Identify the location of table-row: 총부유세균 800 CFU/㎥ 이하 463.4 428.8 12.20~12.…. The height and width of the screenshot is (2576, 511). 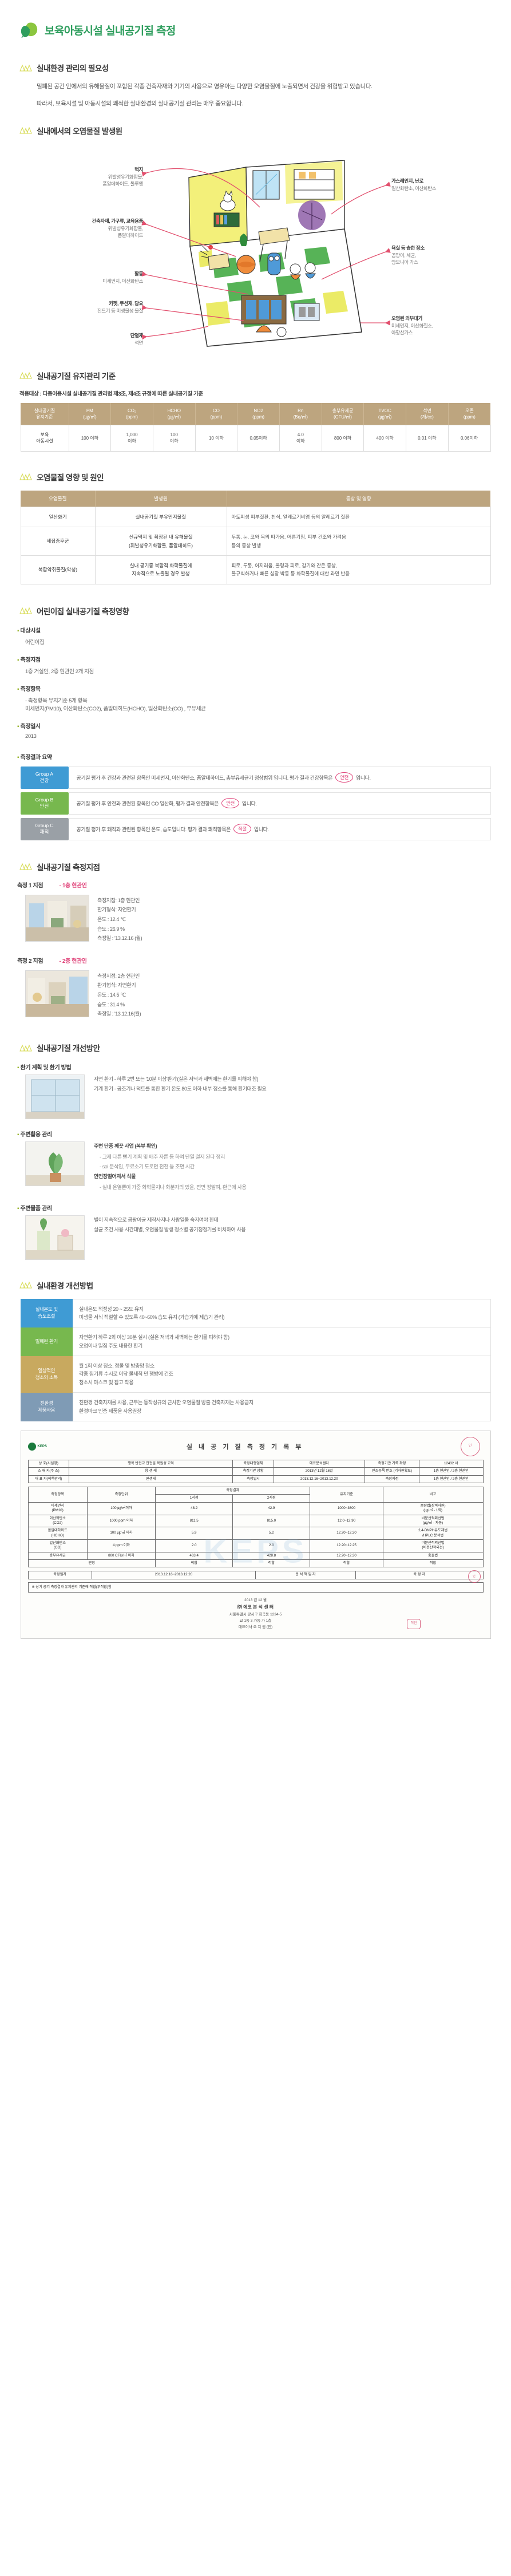
(255, 1555).